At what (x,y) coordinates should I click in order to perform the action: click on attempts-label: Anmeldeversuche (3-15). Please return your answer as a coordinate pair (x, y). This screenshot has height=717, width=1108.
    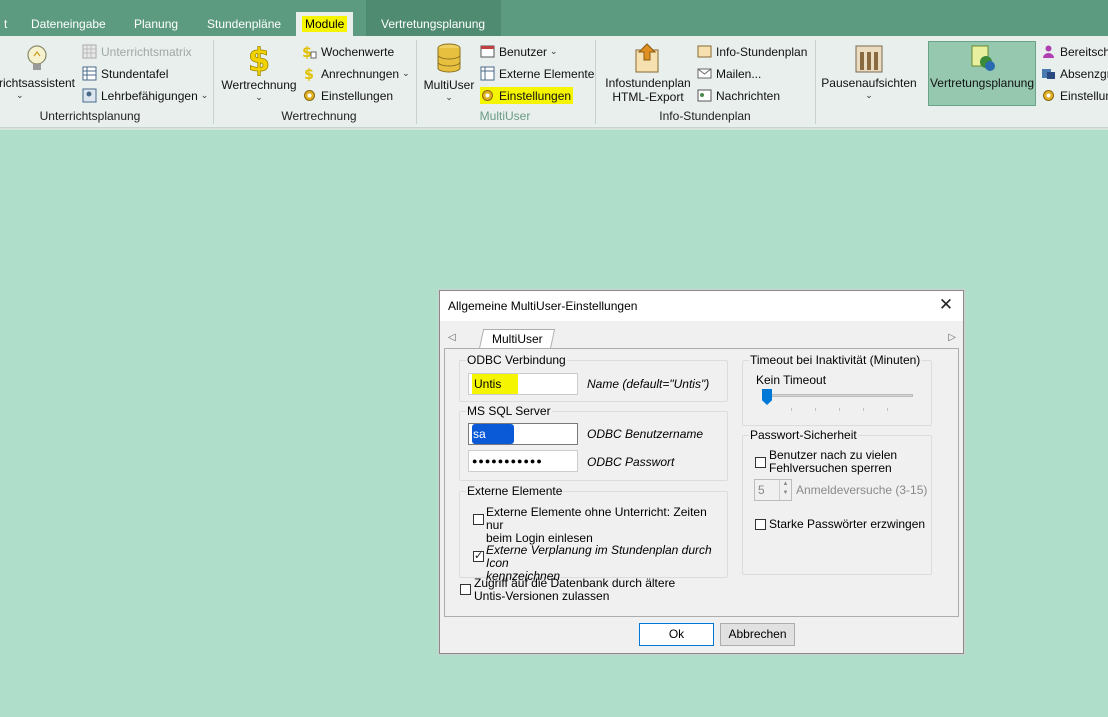
    Looking at the image, I should click on (862, 490).